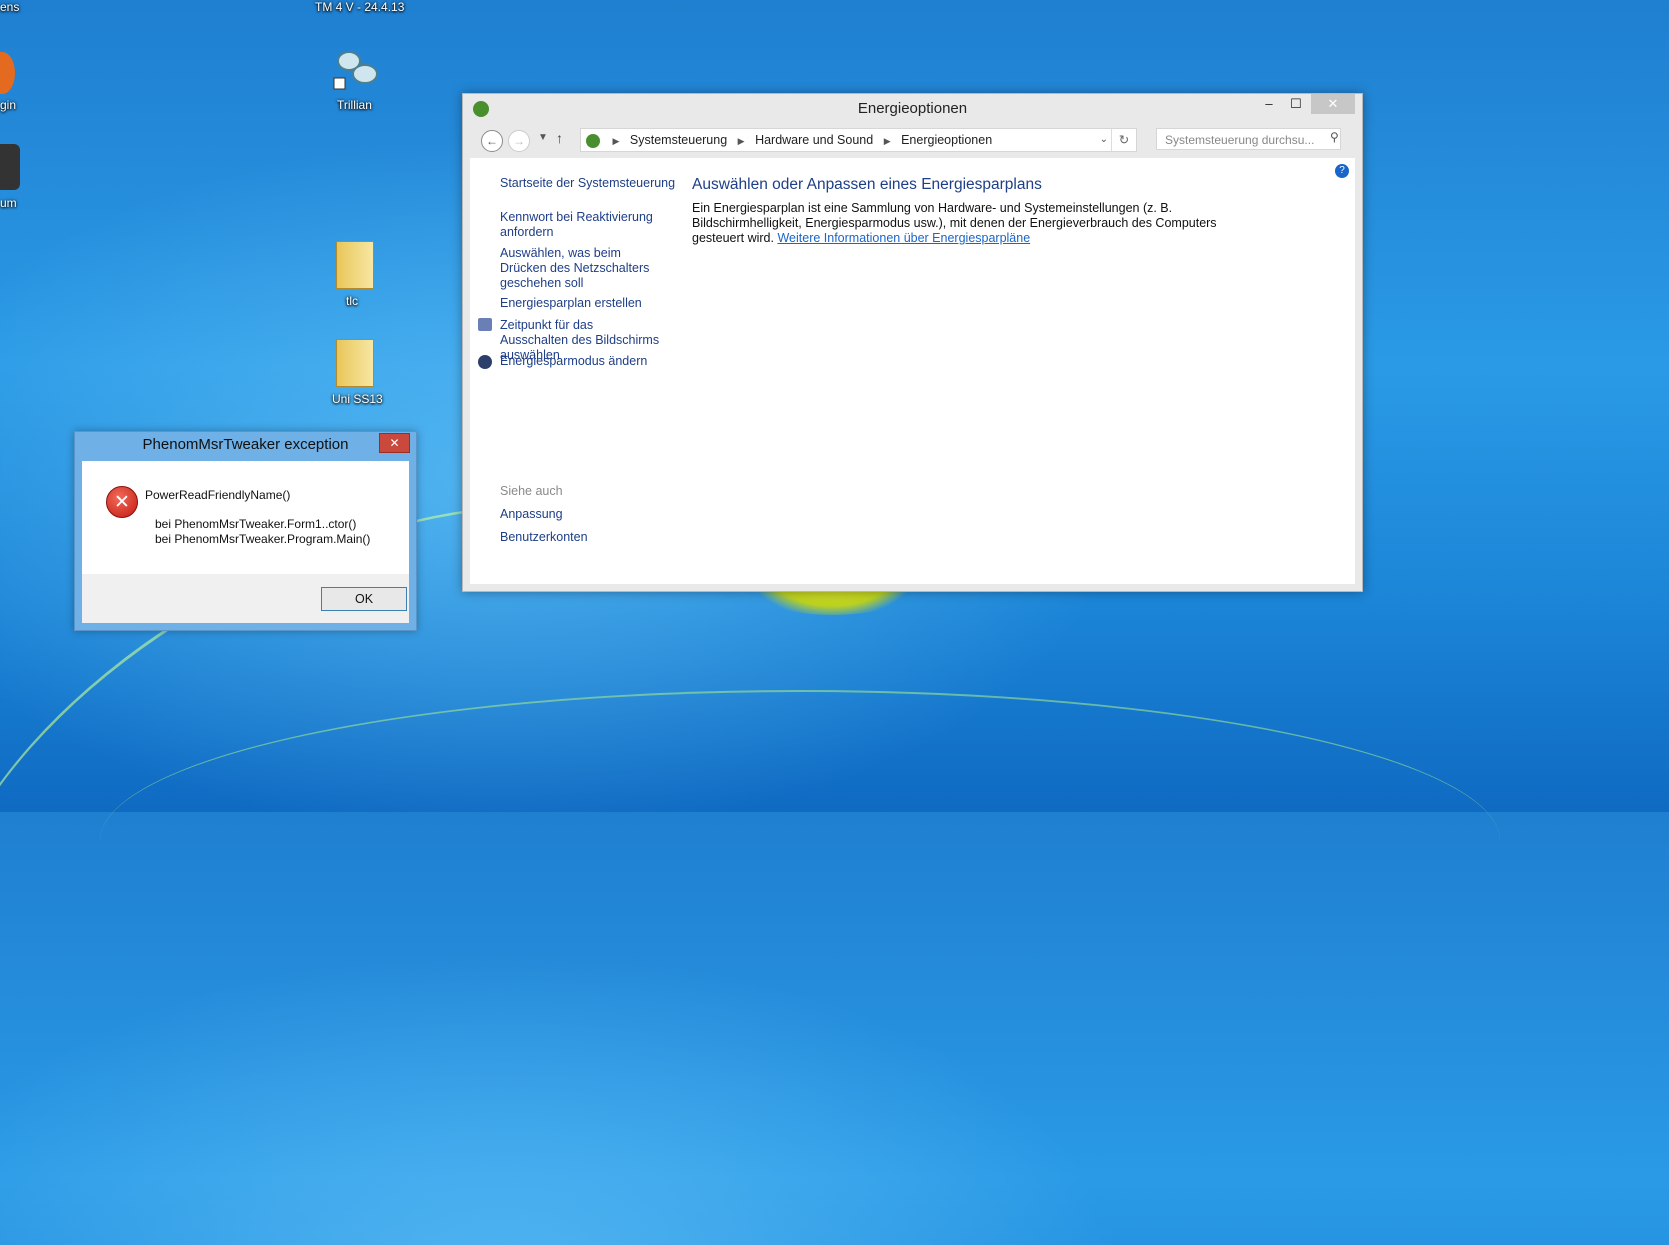 Image resolution: width=1669 pixels, height=1245 pixels. I want to click on sidebar-link-user-accounts: Benutzerkonten, so click(544, 537).